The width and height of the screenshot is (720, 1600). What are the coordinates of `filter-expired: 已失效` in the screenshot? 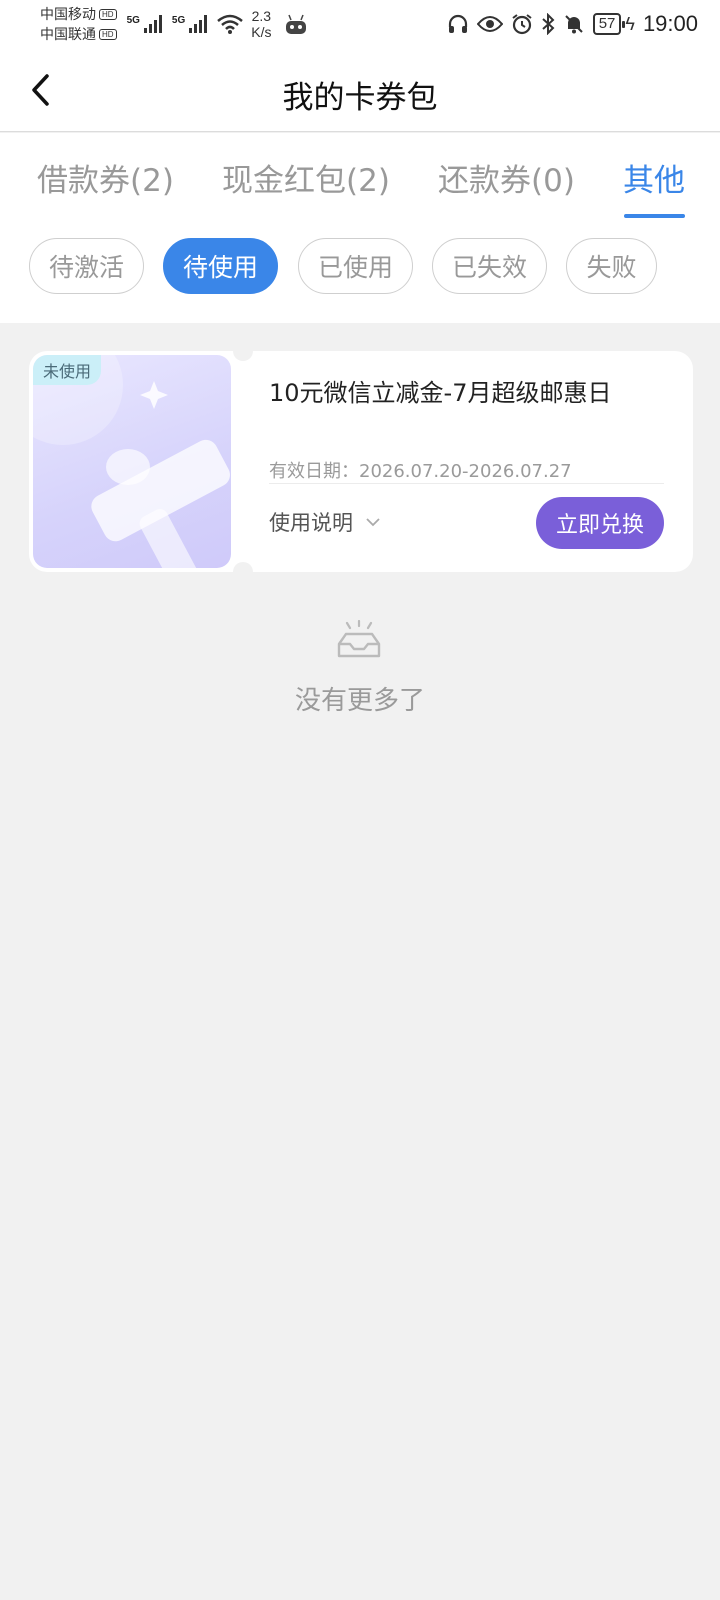 It's located at (489, 266).